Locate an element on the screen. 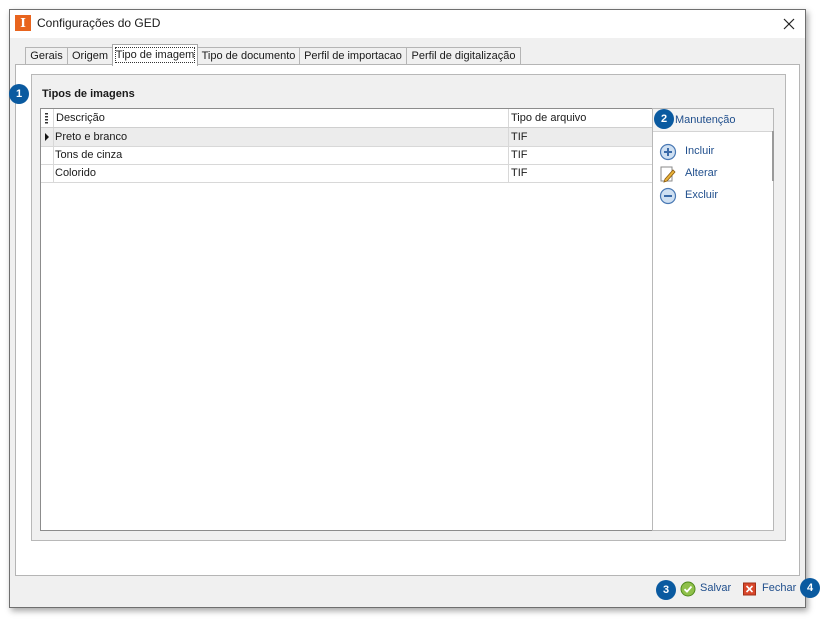  tab-perfil-de-importacao: Perfil de importacao is located at coordinates (353, 56).